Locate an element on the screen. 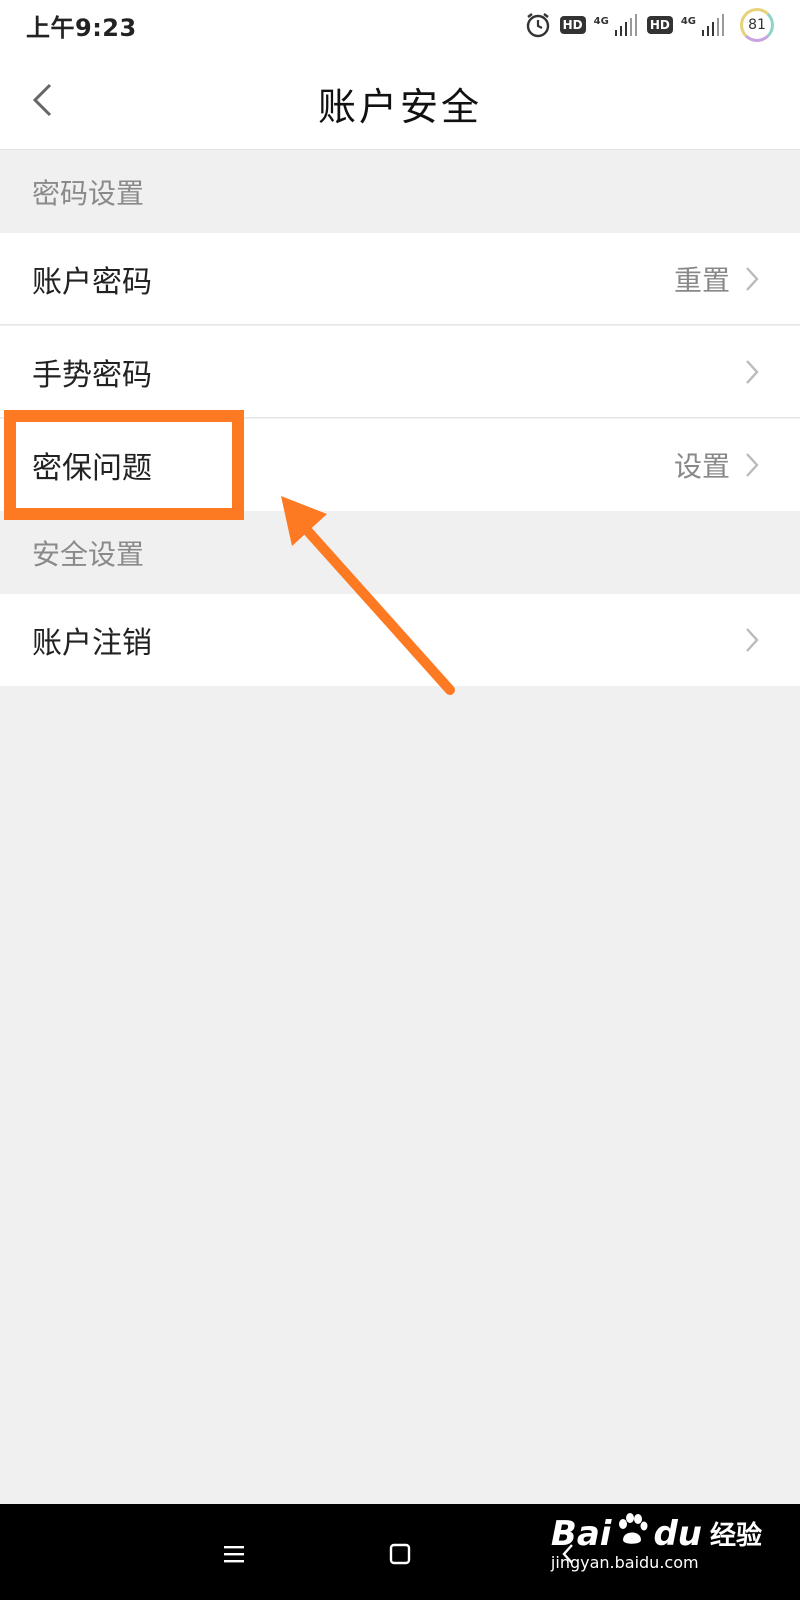 The width and height of the screenshot is (800, 1600). menu-icon is located at coordinates (234, 1554).